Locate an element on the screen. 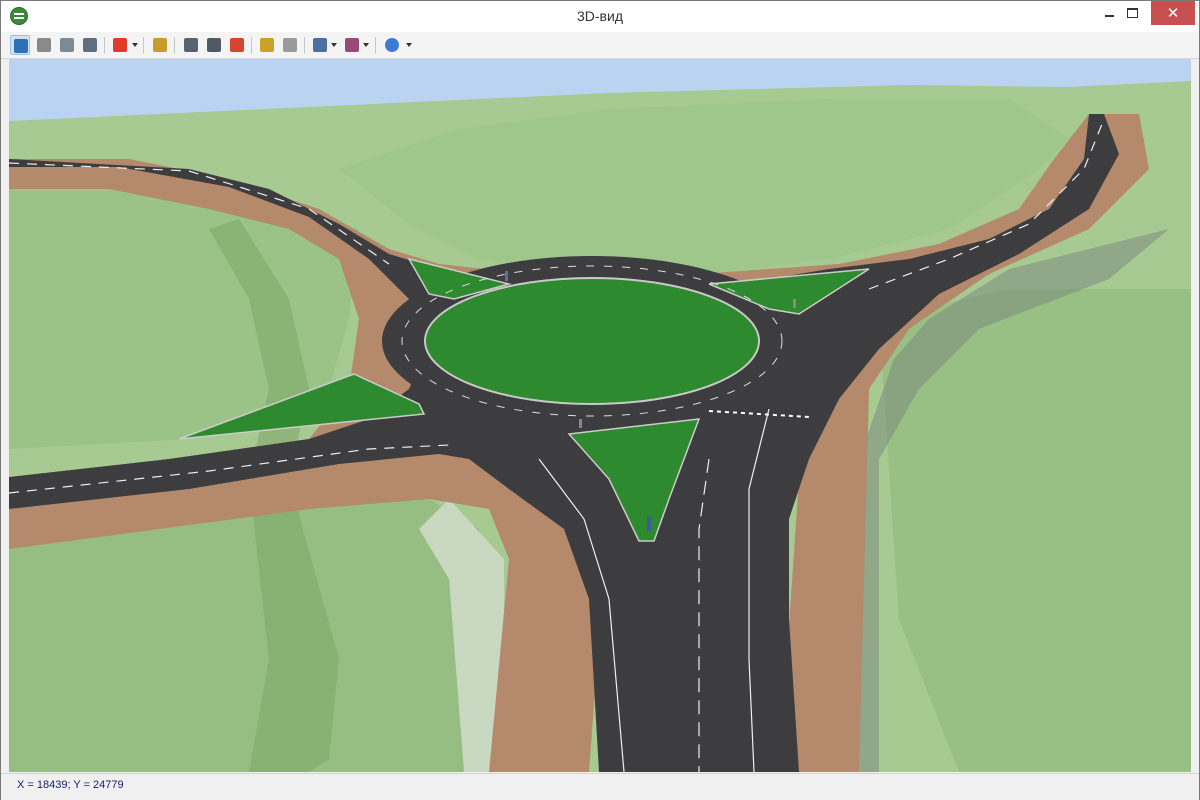 This screenshot has height=800, width=1200. sun-camera-icon is located at coordinates (267, 45).